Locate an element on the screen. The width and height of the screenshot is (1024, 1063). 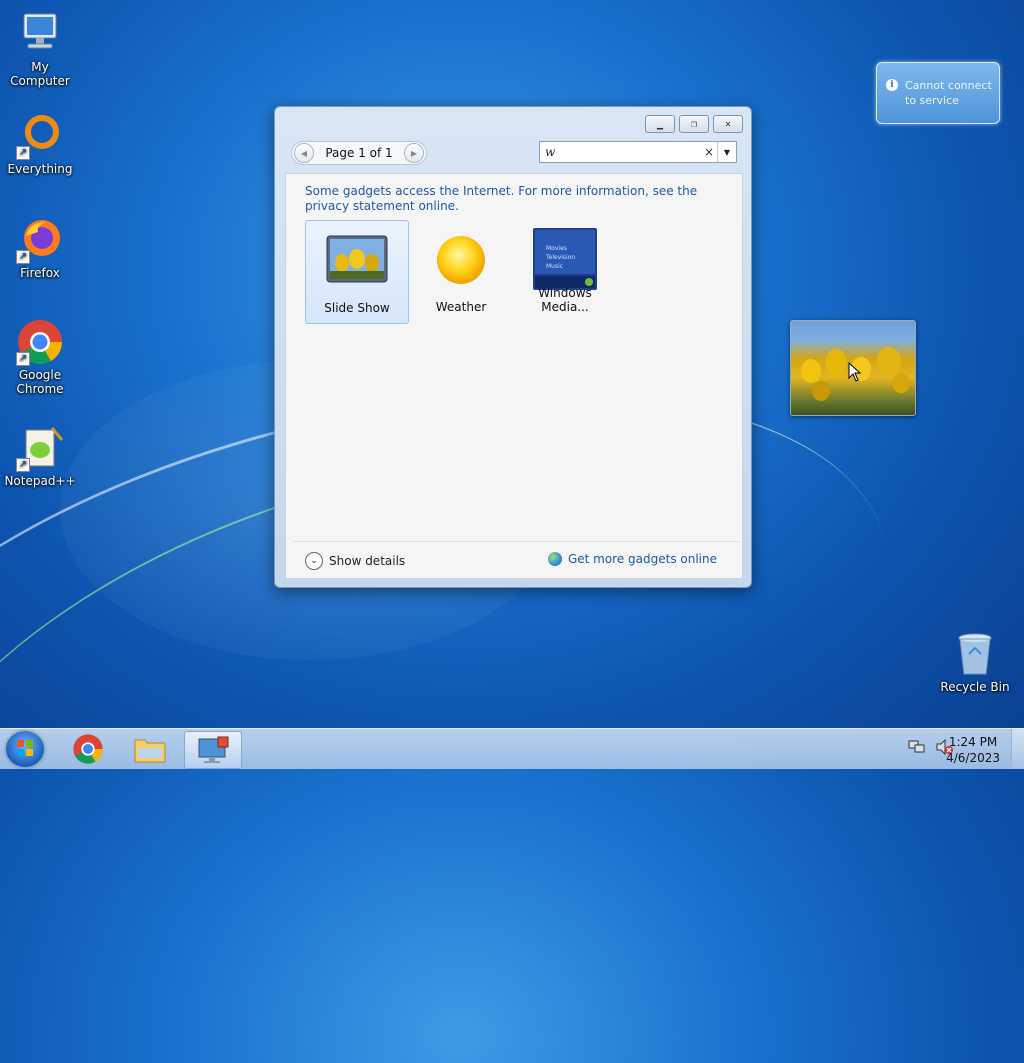
desktop-icon-everything: ↗ Everything is located at coordinates (40, 144).